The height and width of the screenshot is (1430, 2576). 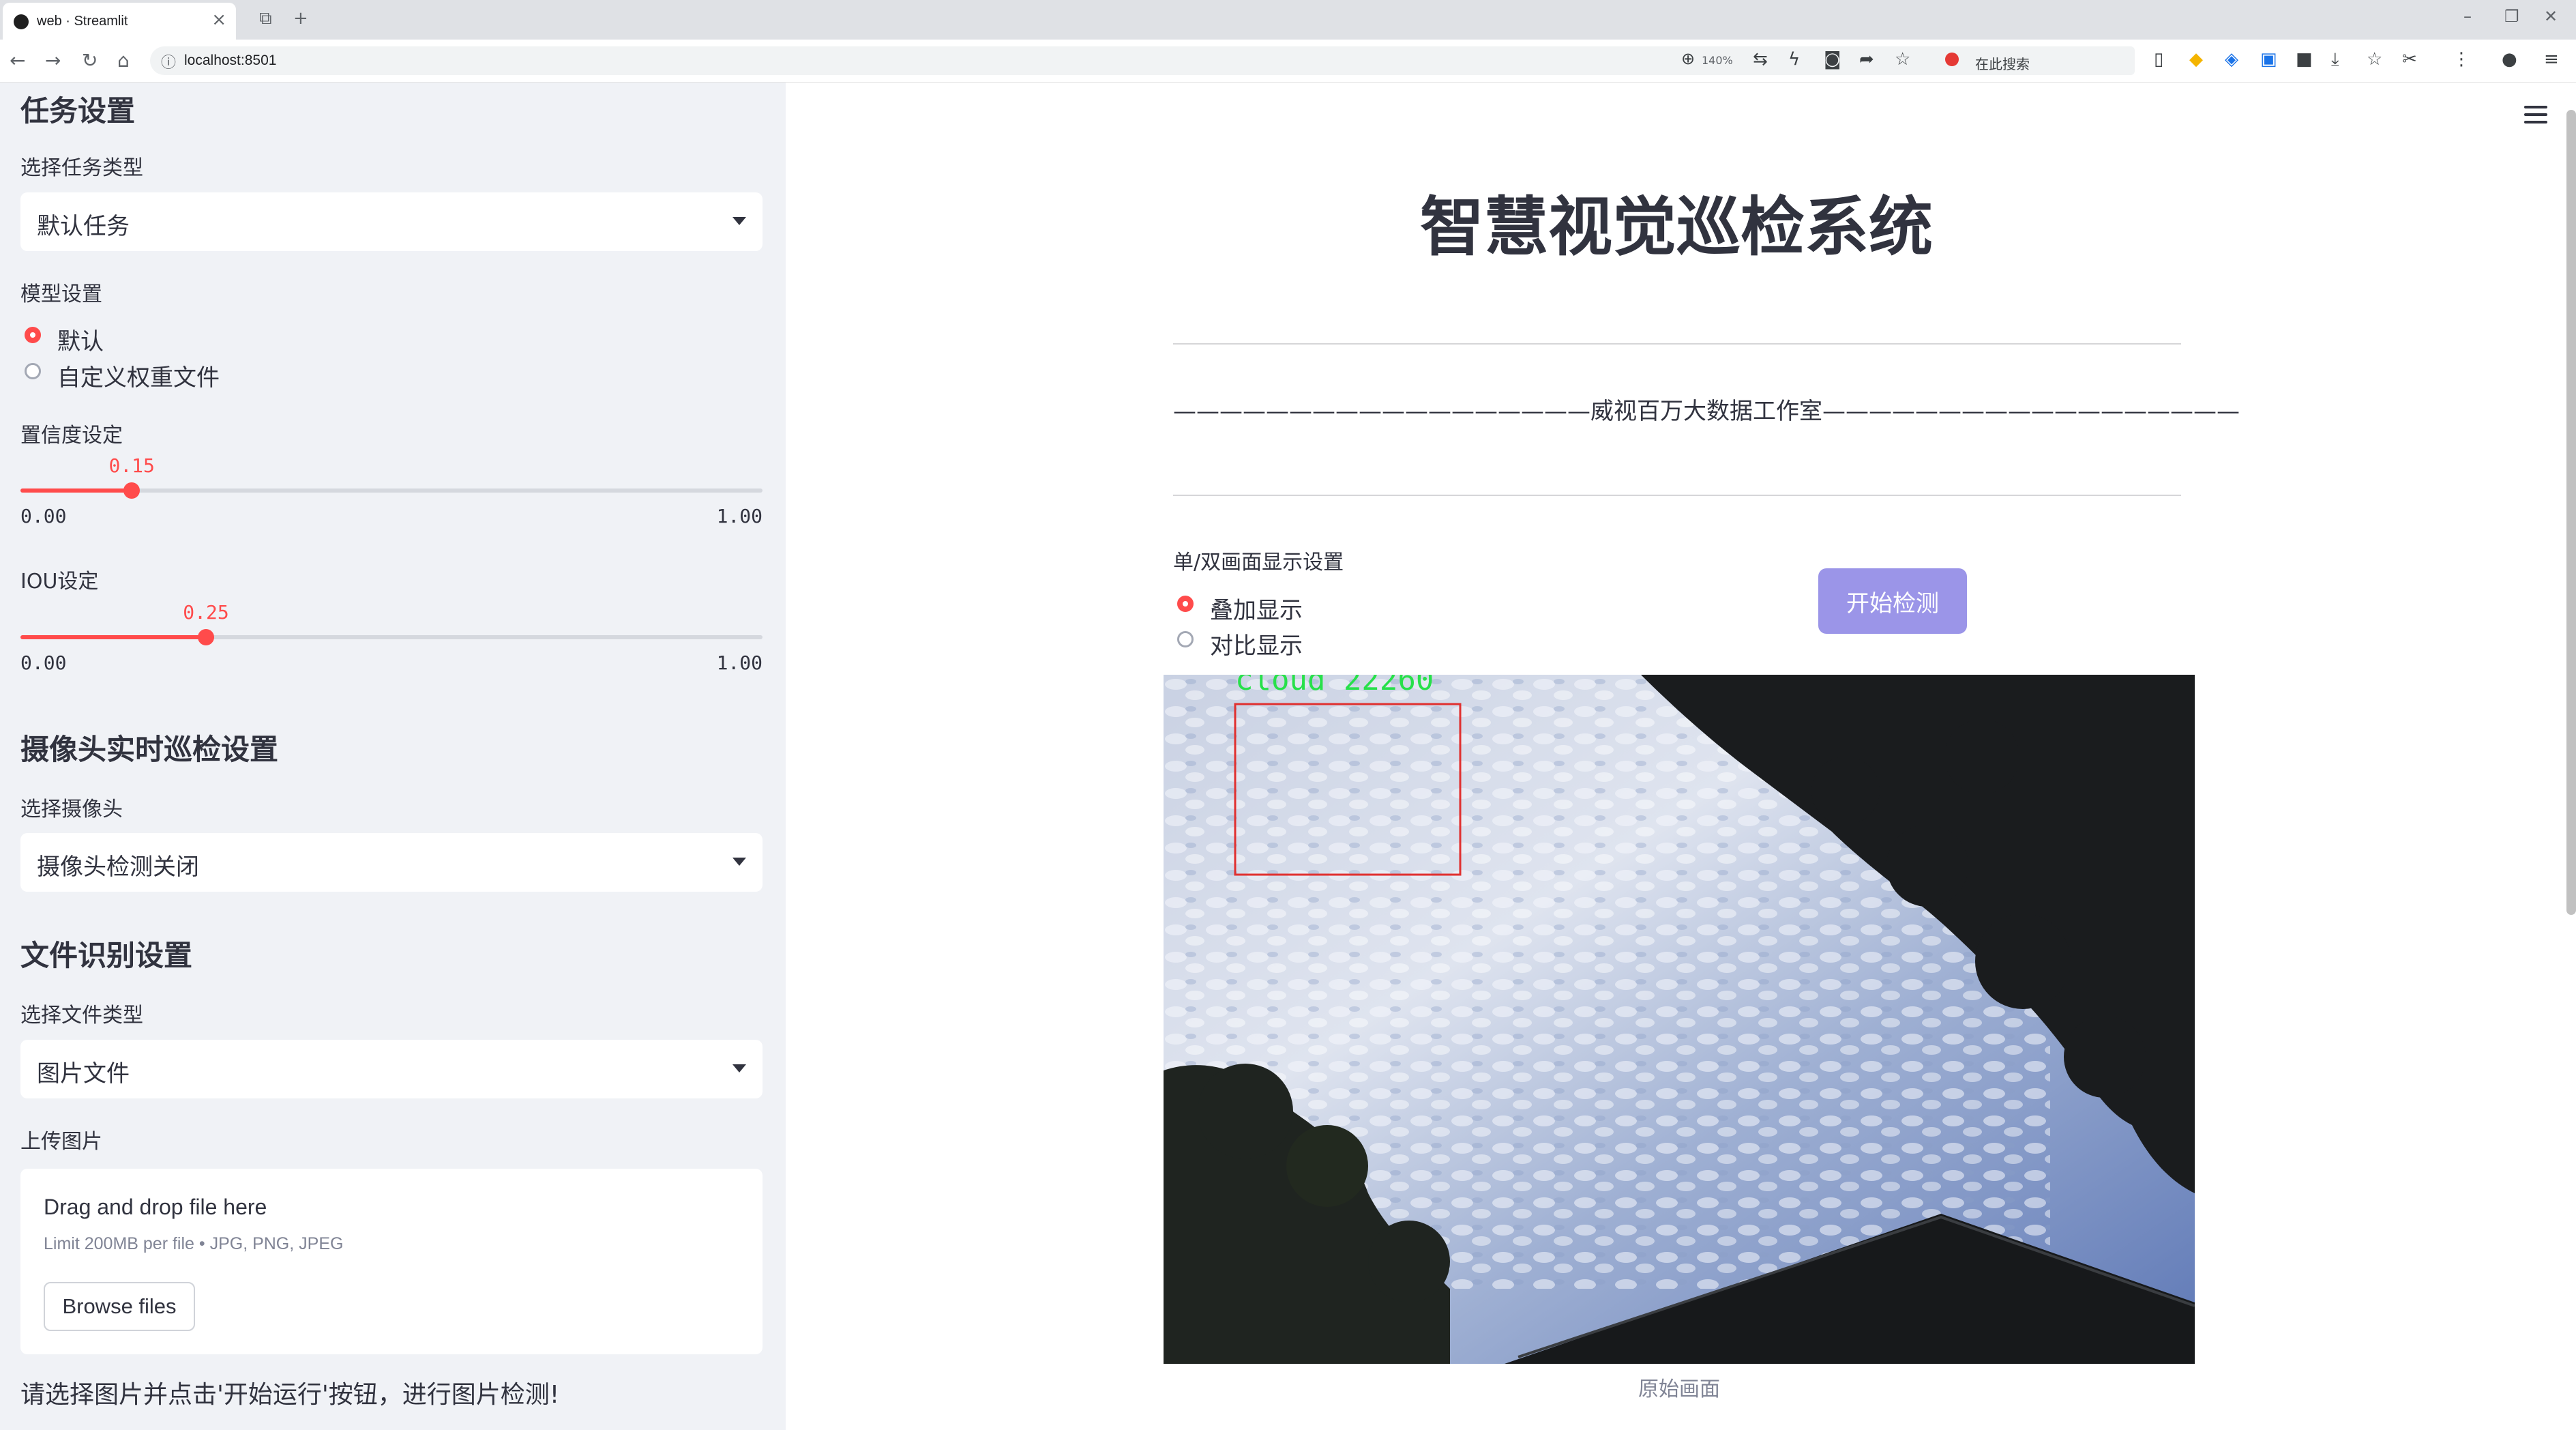 What do you see at coordinates (2535, 117) in the screenshot?
I see `hamburger-menu-icon` at bounding box center [2535, 117].